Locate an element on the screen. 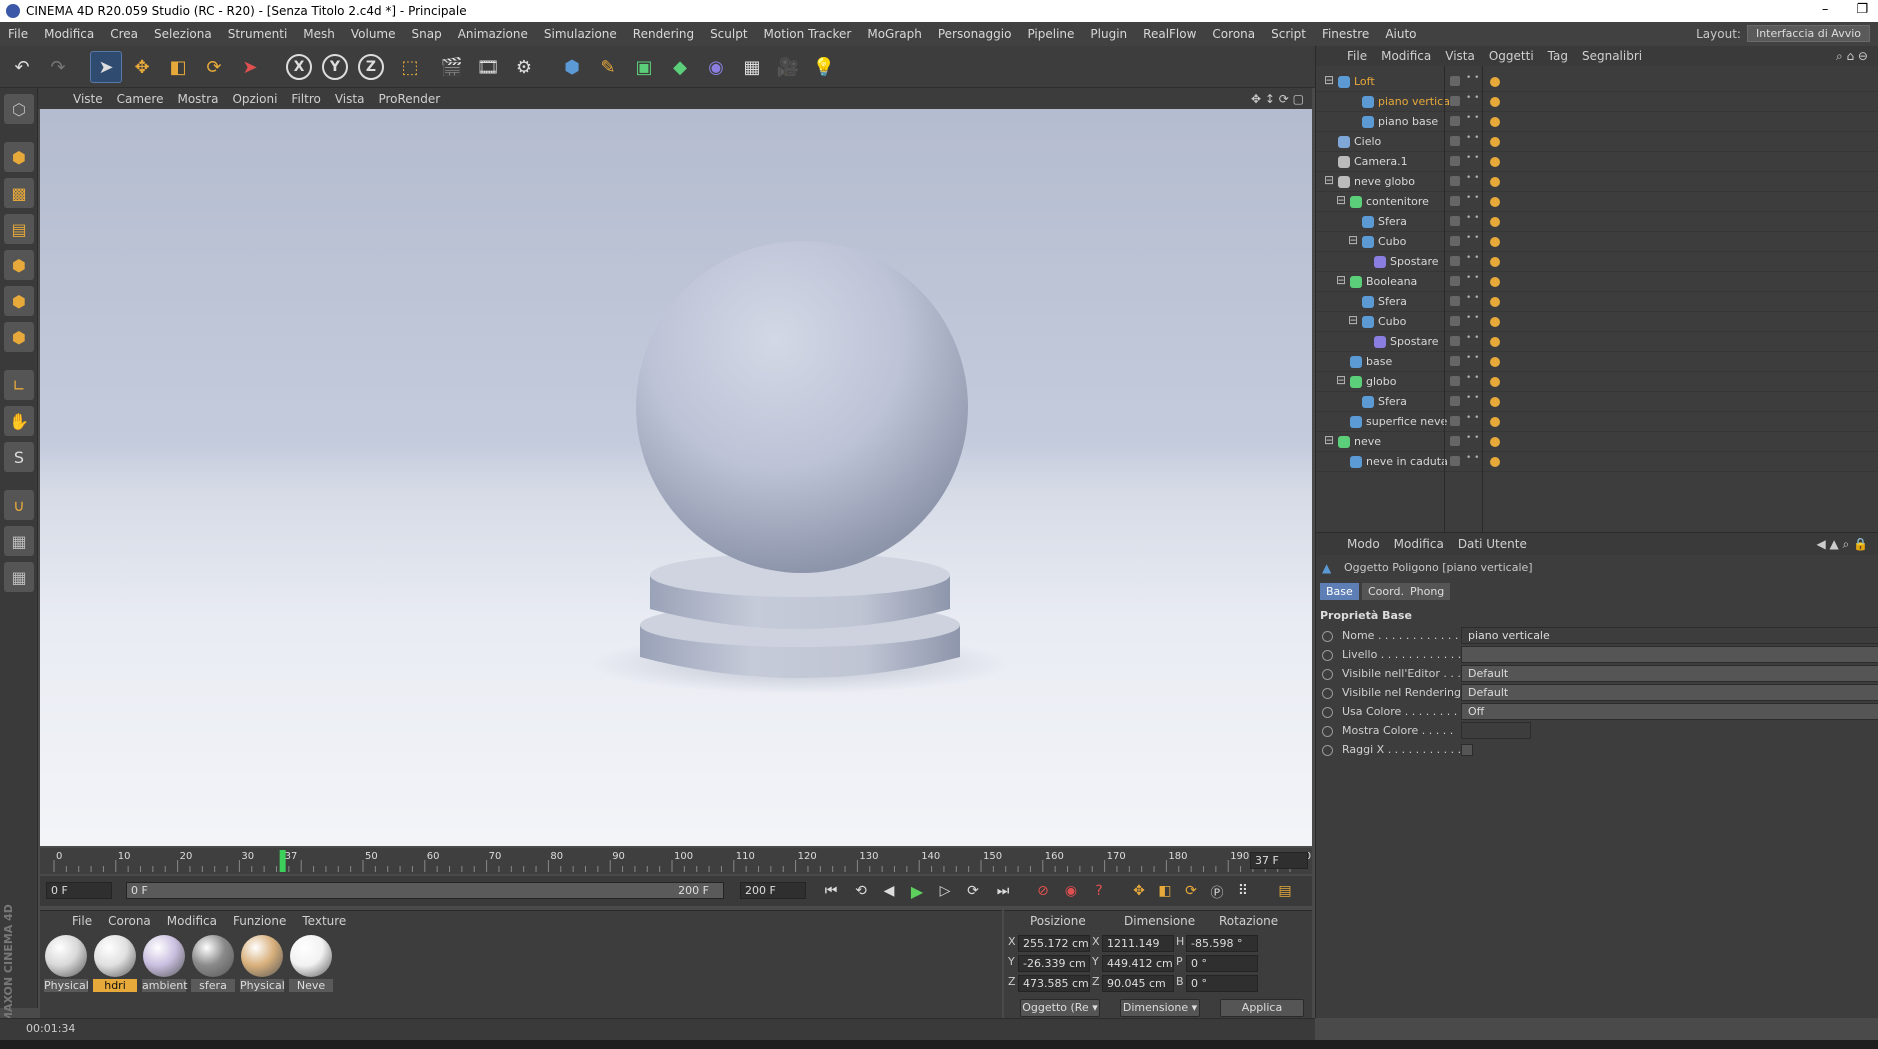 The height and width of the screenshot is (1049, 1878). material-swatch: hdri is located at coordinates (115, 964).